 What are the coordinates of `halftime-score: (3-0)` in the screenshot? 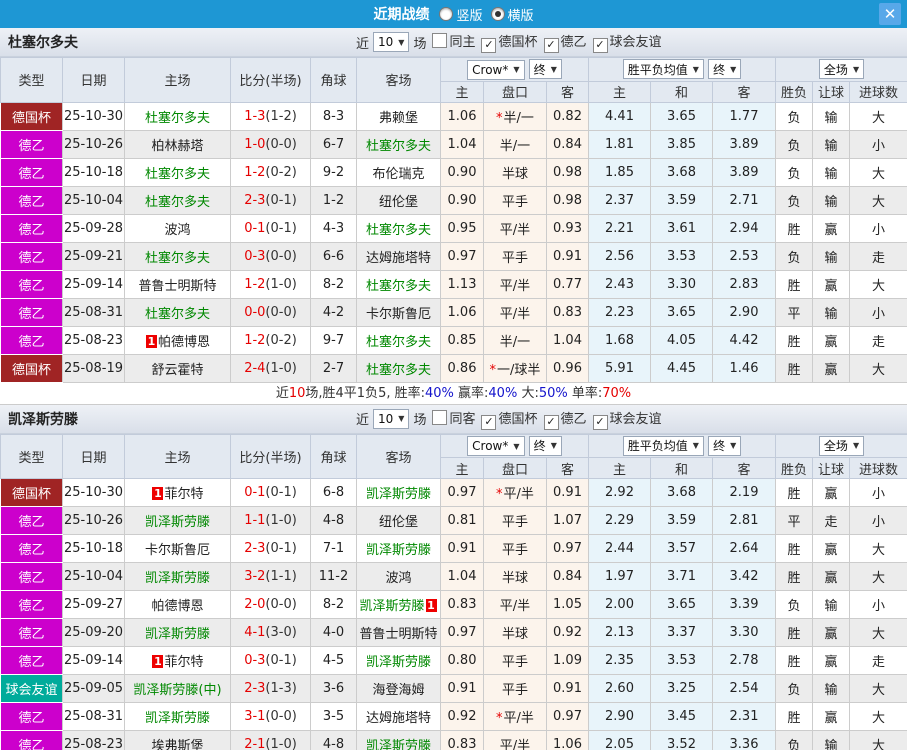 It's located at (281, 632).